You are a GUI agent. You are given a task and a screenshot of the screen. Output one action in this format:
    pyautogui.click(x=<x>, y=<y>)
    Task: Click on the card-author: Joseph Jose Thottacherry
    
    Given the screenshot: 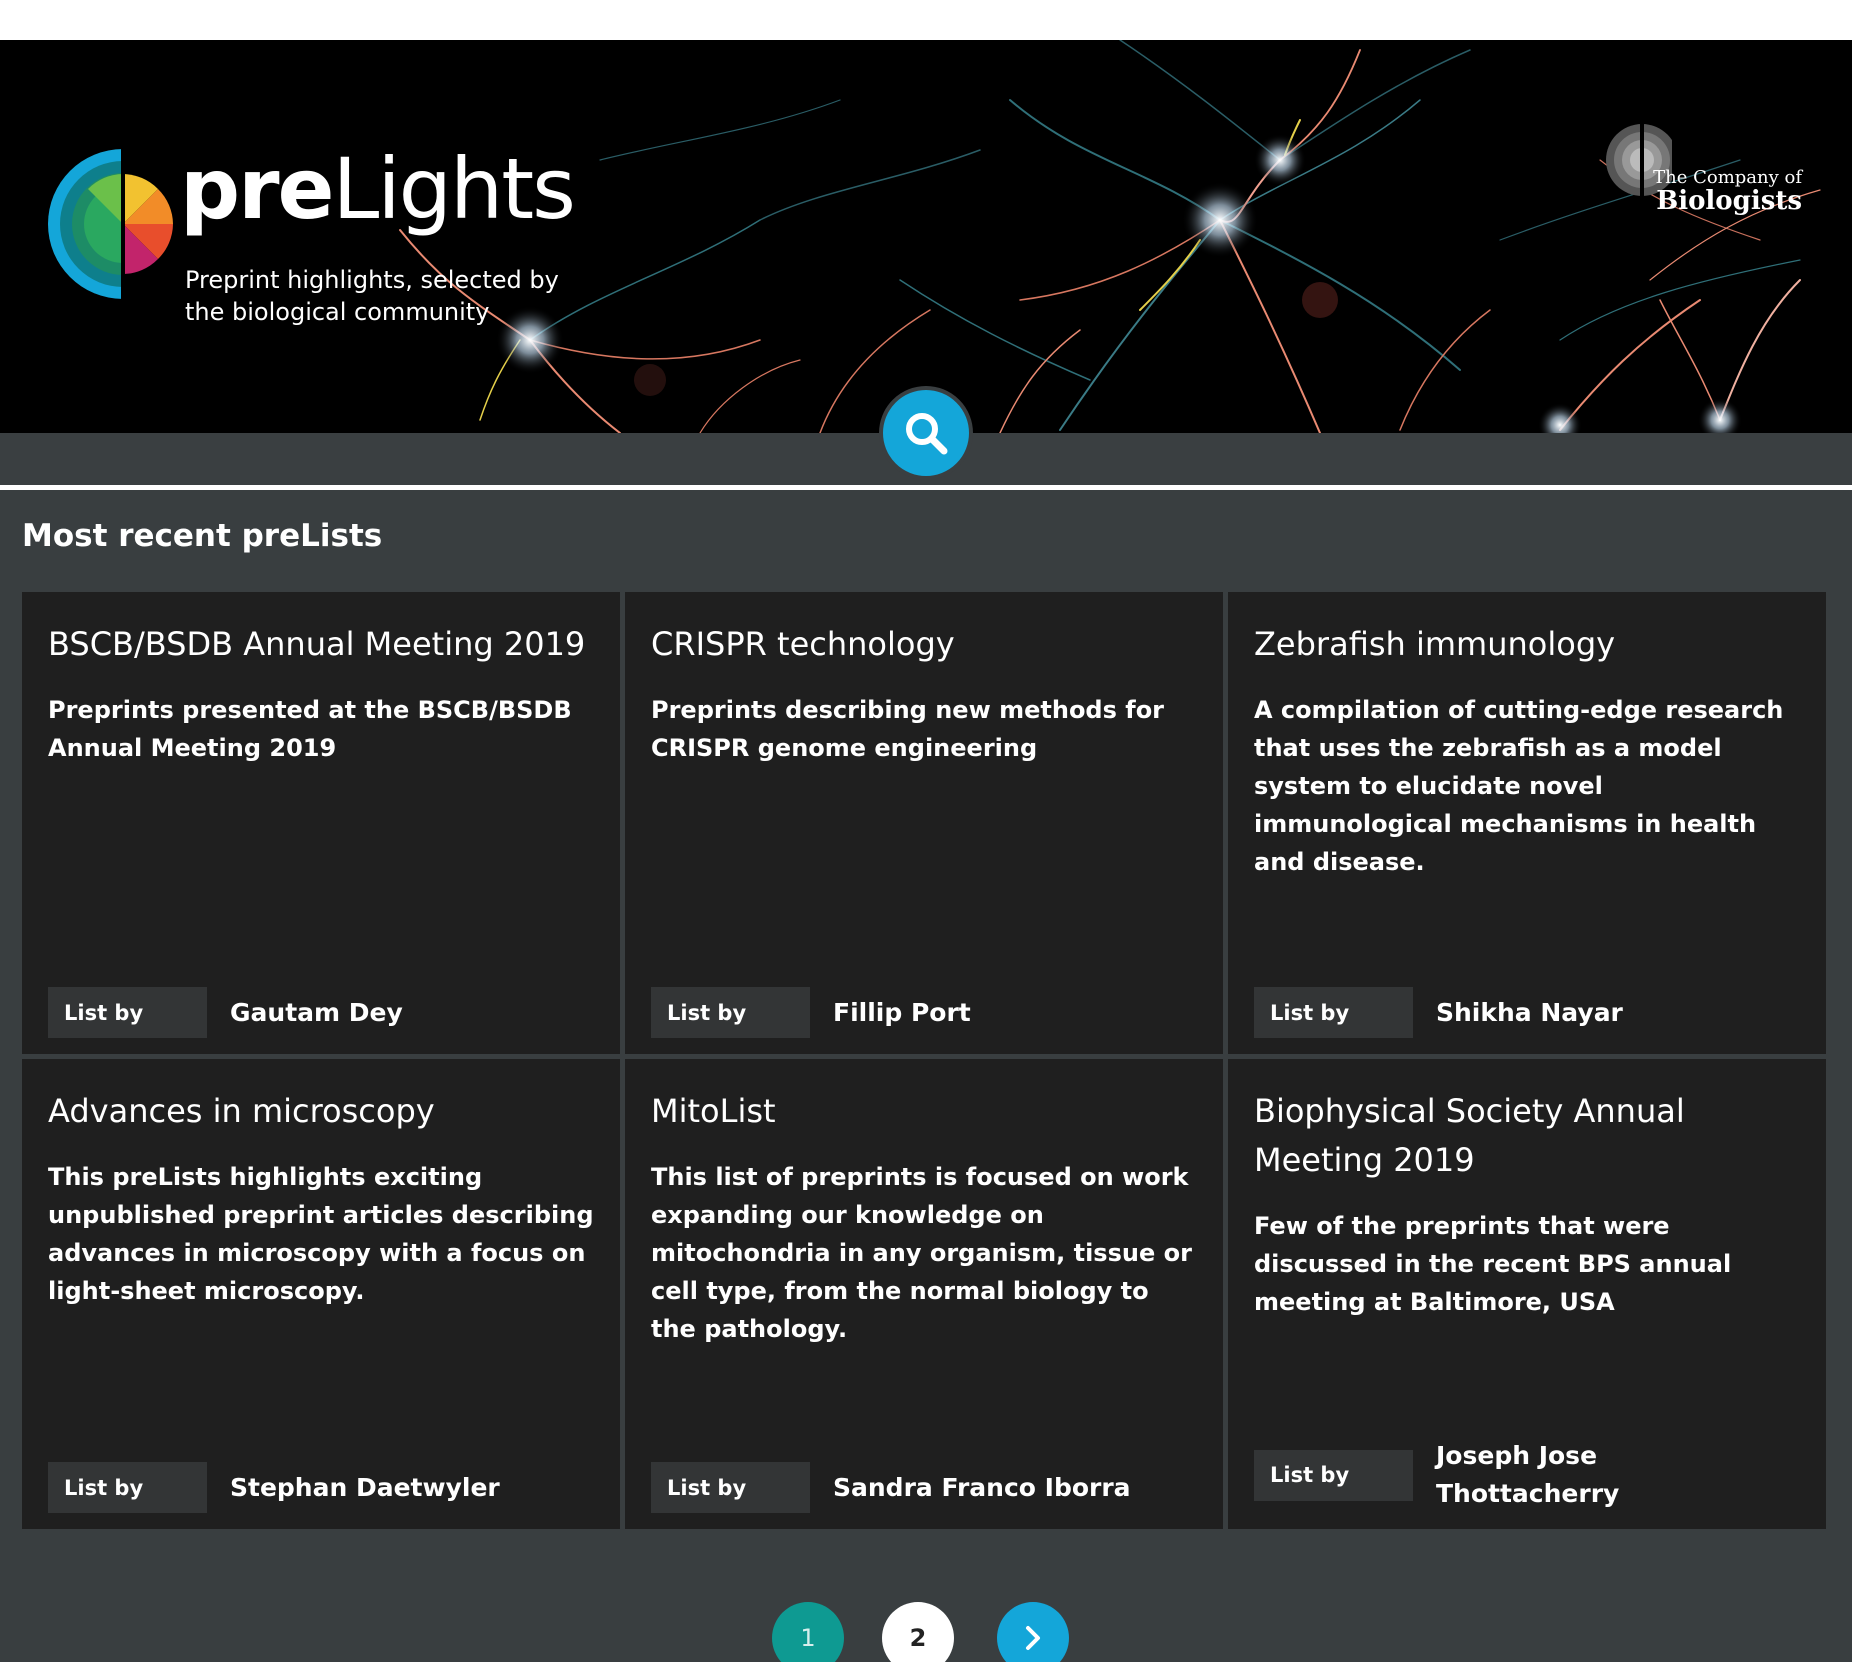 What is the action you would take?
    pyautogui.click(x=1601, y=1475)
    